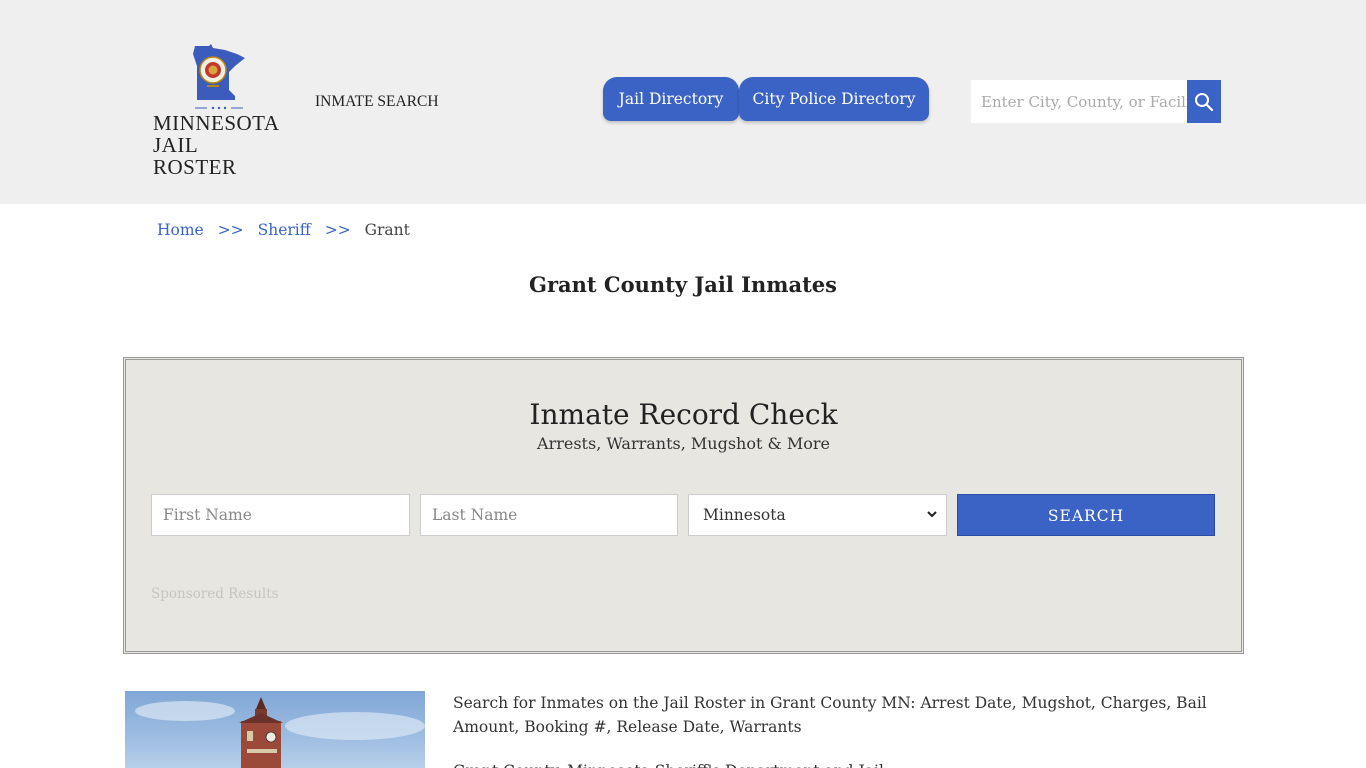 The image size is (1366, 768). What do you see at coordinates (219, 108) in the screenshot?
I see `logo-rule` at bounding box center [219, 108].